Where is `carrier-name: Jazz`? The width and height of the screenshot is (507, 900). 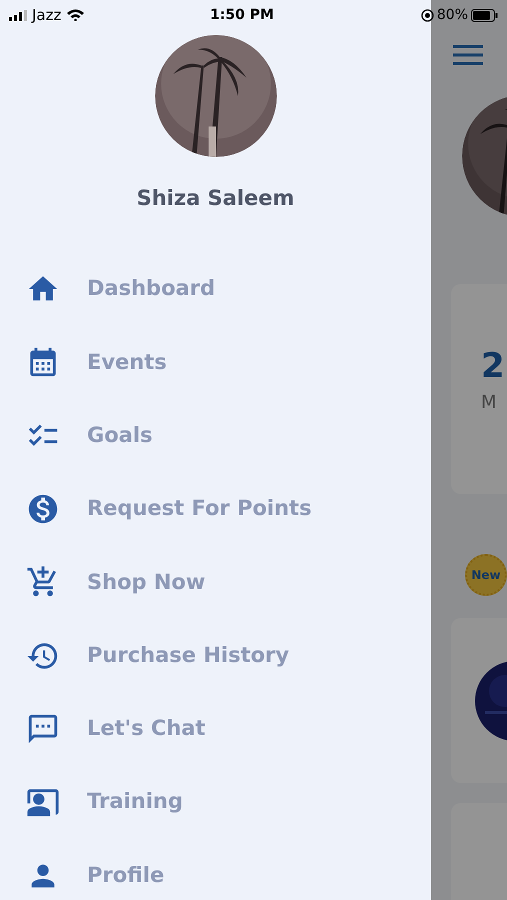
carrier-name: Jazz is located at coordinates (47, 15).